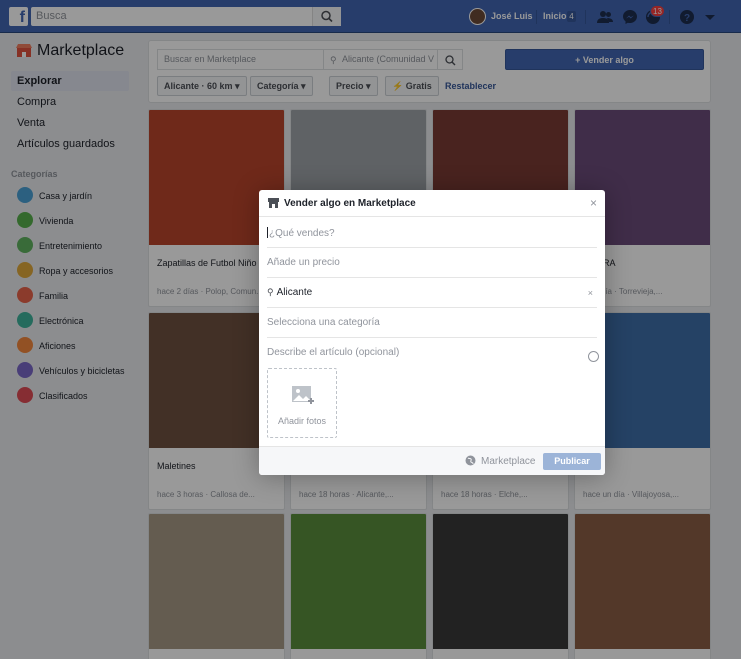  I want to click on close-icon: ×, so click(593, 203).